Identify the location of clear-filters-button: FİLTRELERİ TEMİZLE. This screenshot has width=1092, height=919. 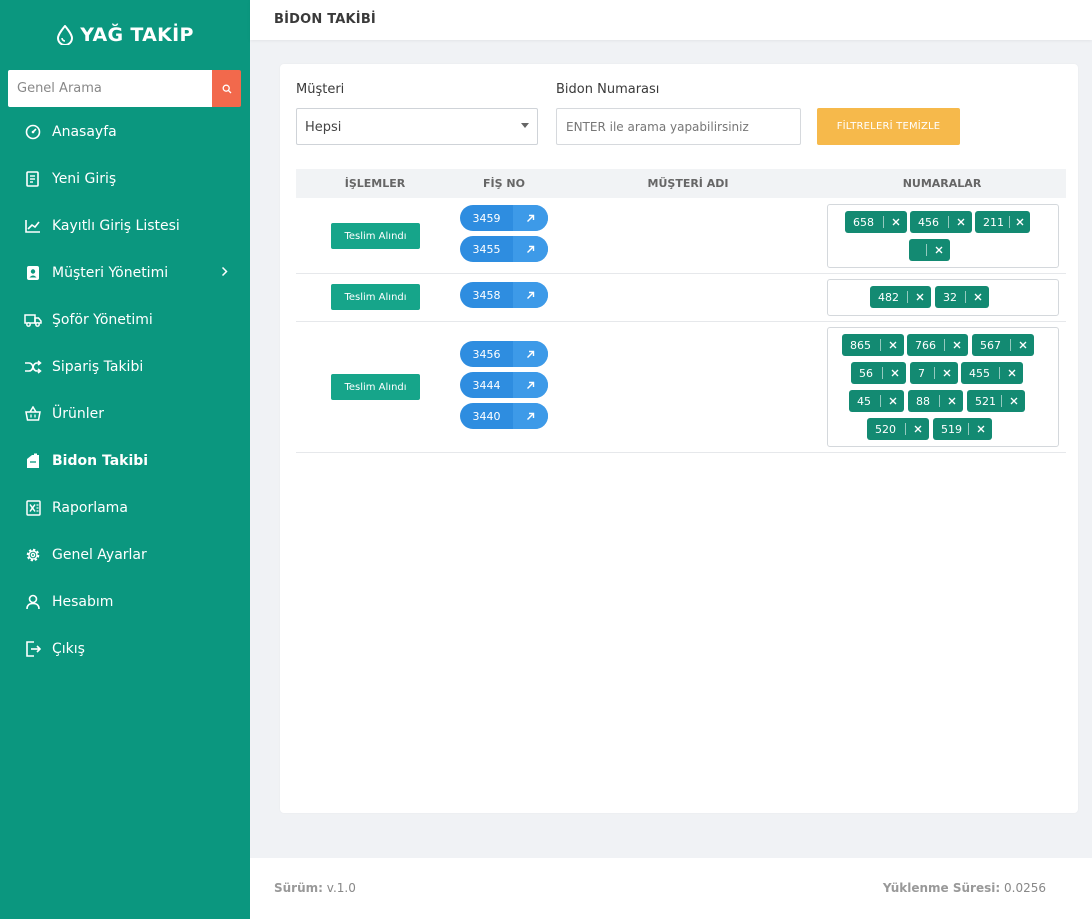
(888, 126).